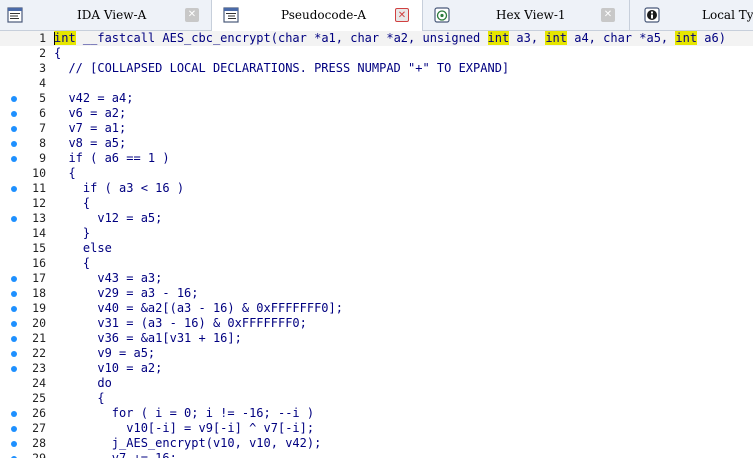 The height and width of the screenshot is (458, 753). What do you see at coordinates (108, 278) in the screenshot?
I see `code-text: v43 = a3;` at bounding box center [108, 278].